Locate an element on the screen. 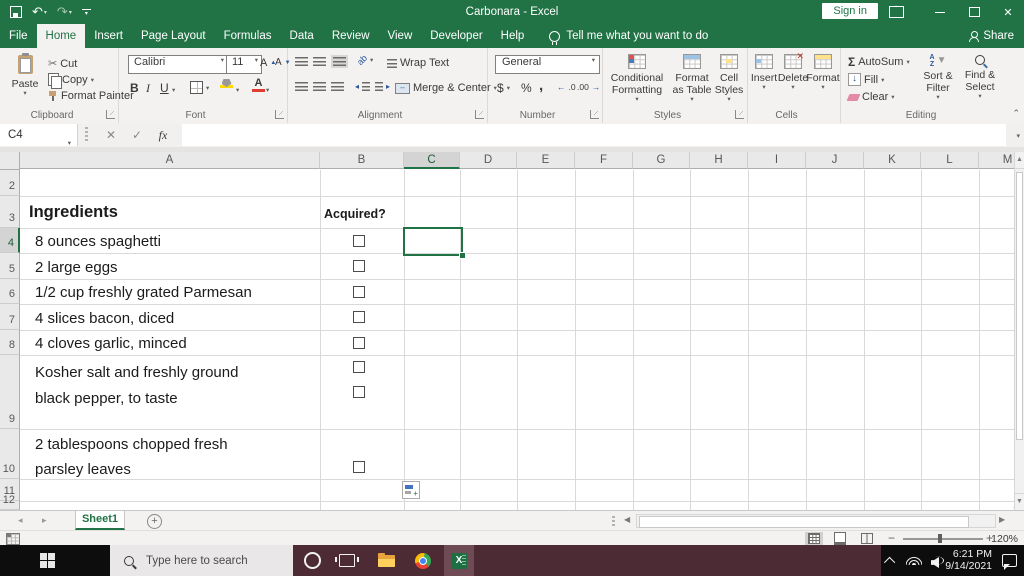 The image size is (1024, 576). tab-view: View is located at coordinates (400, 36).